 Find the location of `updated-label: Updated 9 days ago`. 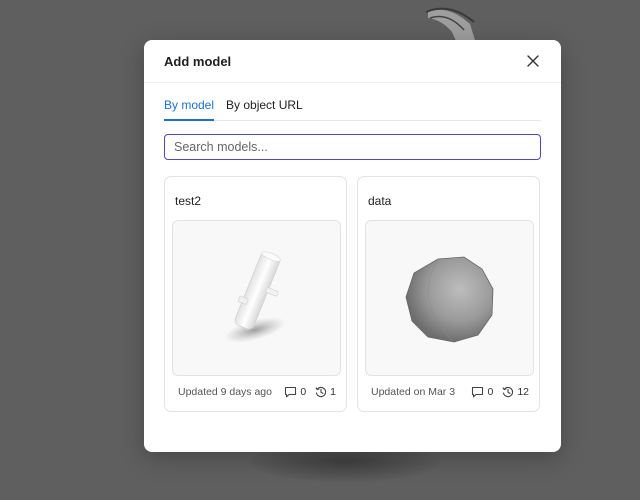

updated-label: Updated 9 days ago is located at coordinates (225, 392).